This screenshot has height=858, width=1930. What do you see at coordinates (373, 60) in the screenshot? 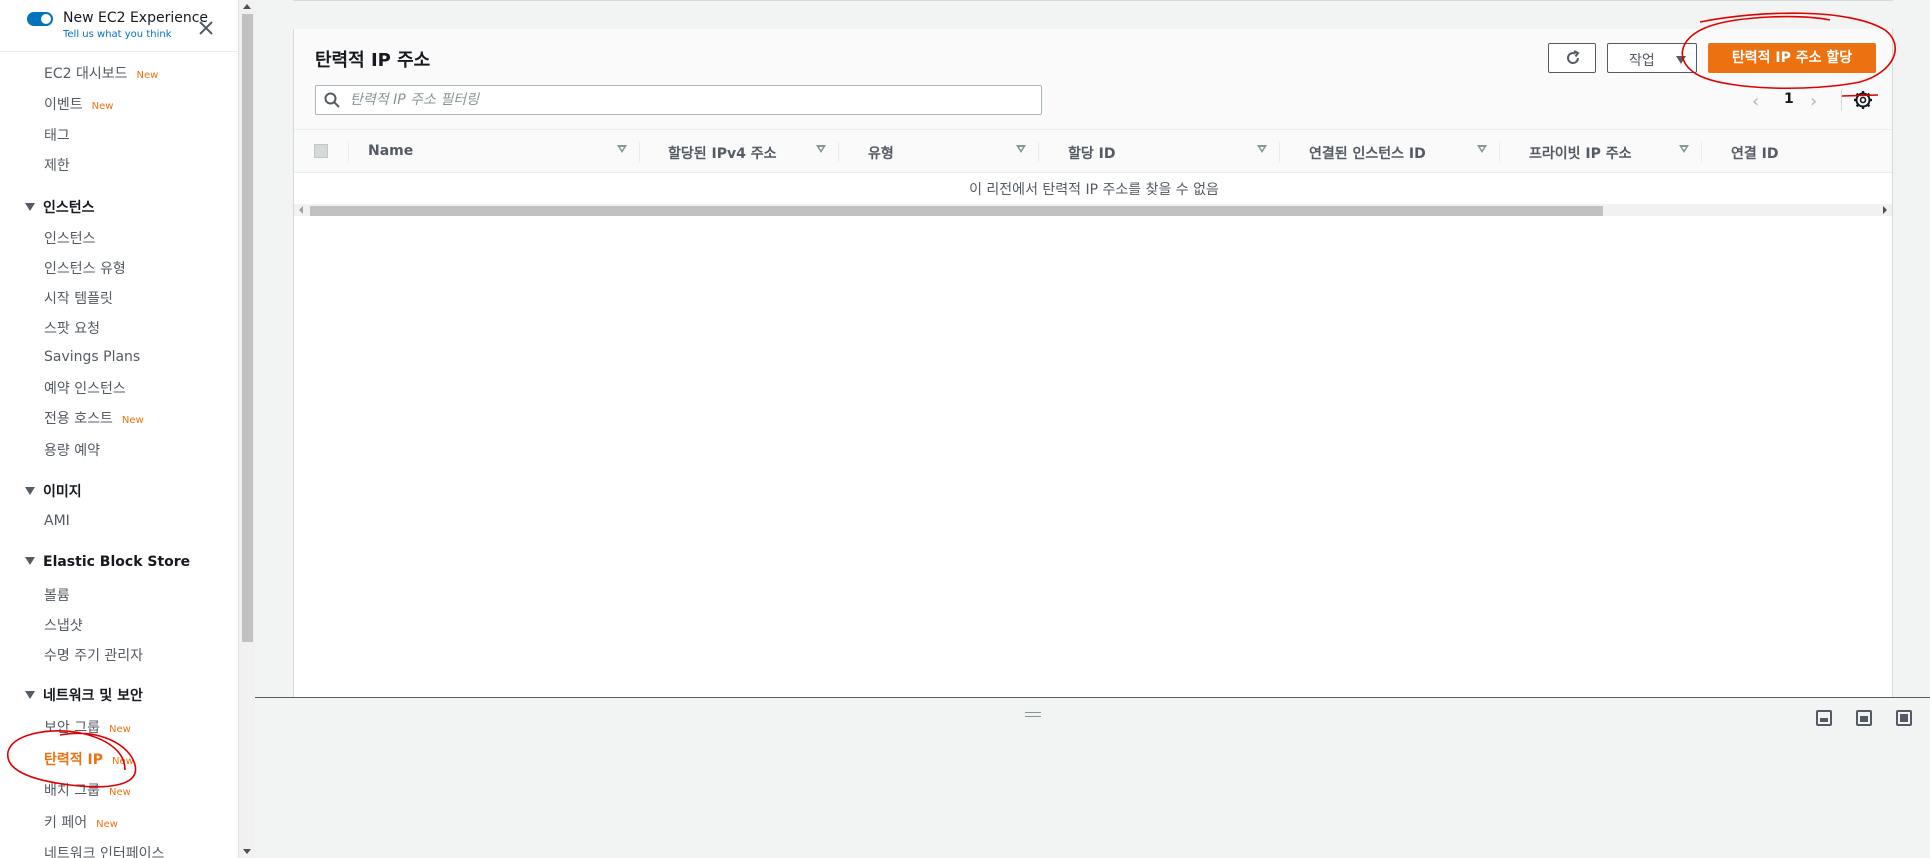
I see `page-title: 탄력적 IP 주소` at bounding box center [373, 60].